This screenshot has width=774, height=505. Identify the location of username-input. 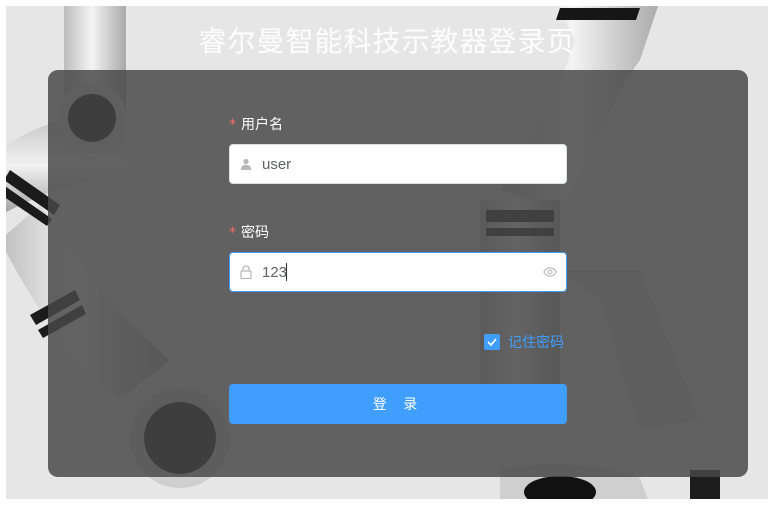
(414, 164).